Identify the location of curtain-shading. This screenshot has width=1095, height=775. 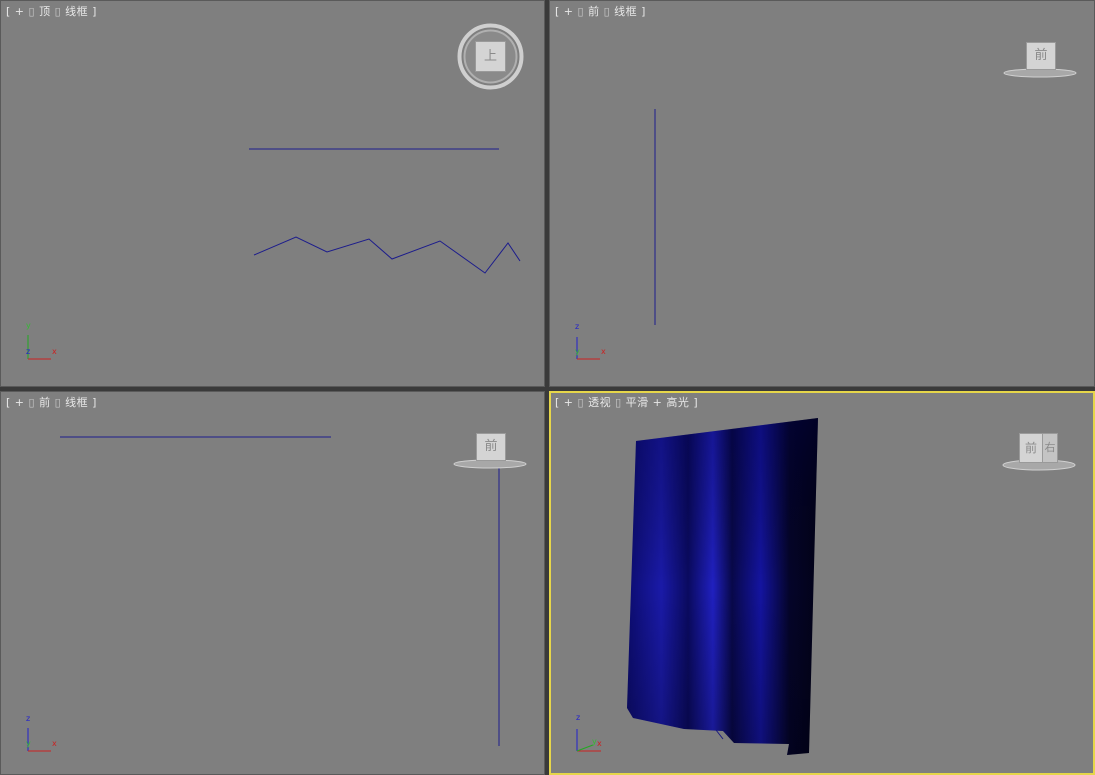
(722, 586).